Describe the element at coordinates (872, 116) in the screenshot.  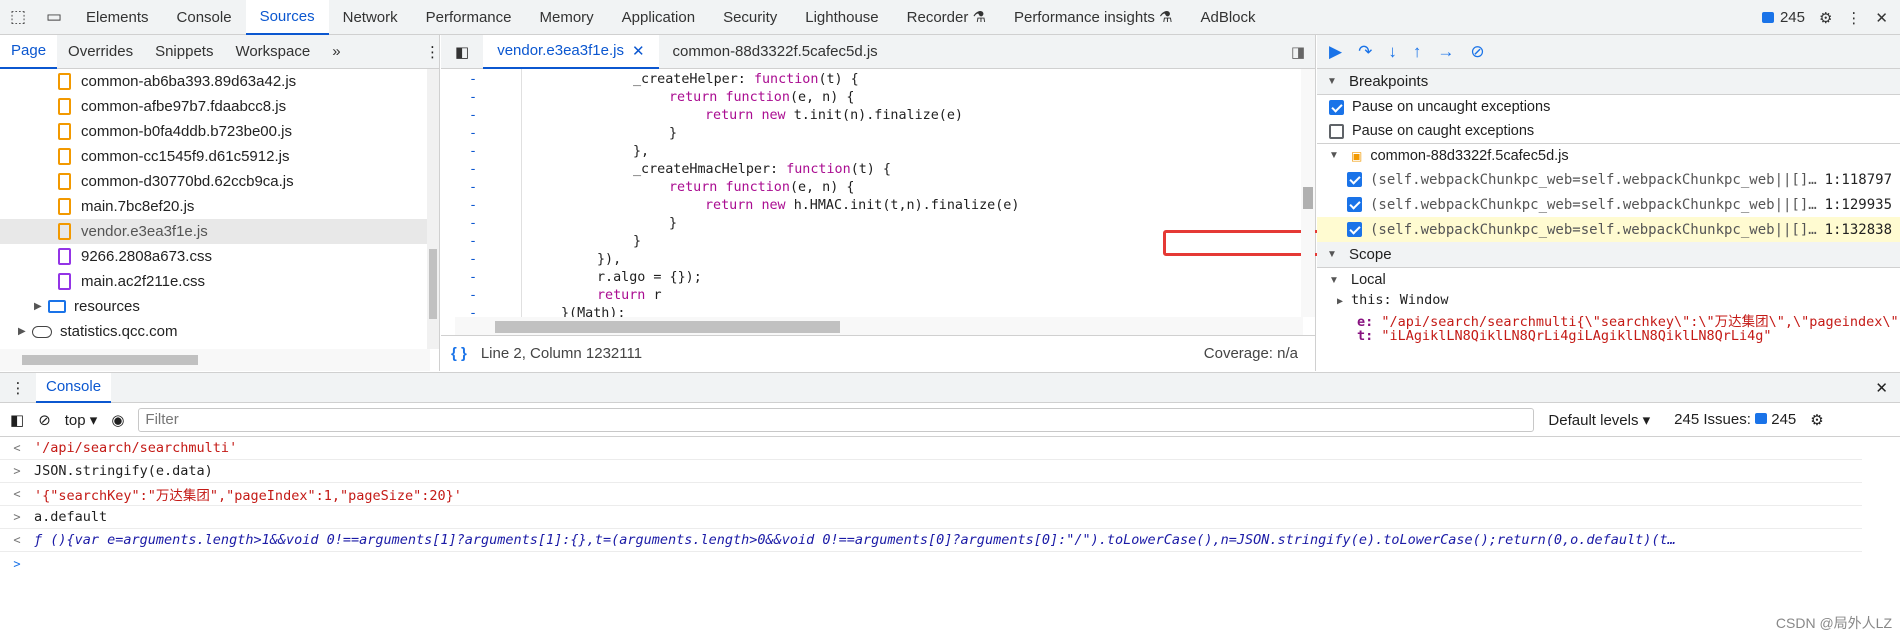
I see `code-line: - return new t.init(n).finalize(e)` at that location.